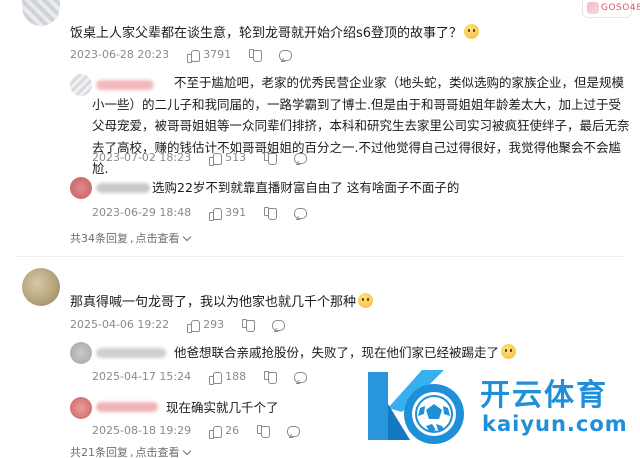  Describe the element at coordinates (275, 33) in the screenshot. I see `comment-text: 饭桌上人家父辈都在谈生意，轮到龙哥就开始介绍s6登顶的故事了？` at that location.